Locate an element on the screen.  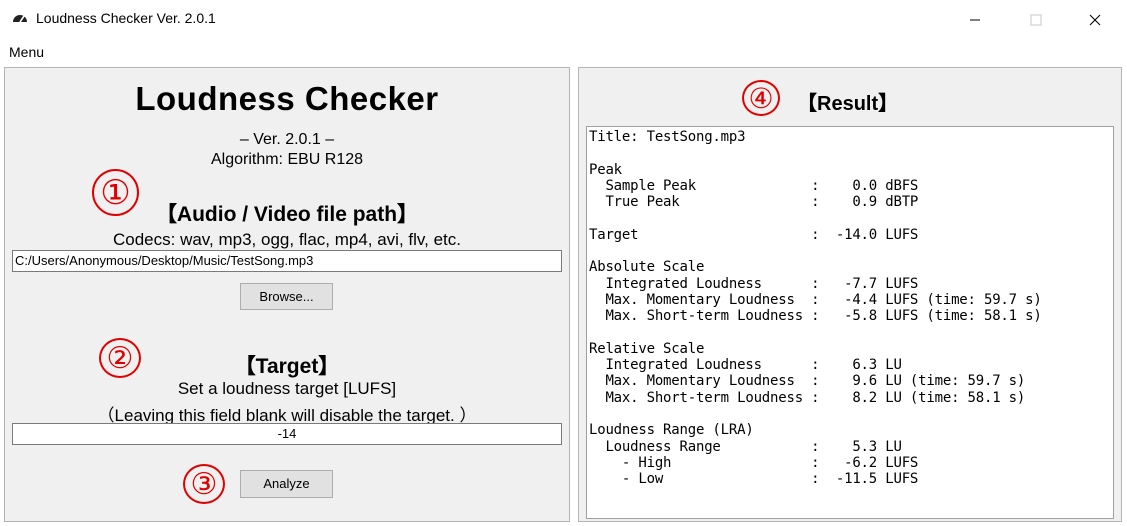
result-line: Loudness Range : 5.3 LU is located at coordinates (745, 446).